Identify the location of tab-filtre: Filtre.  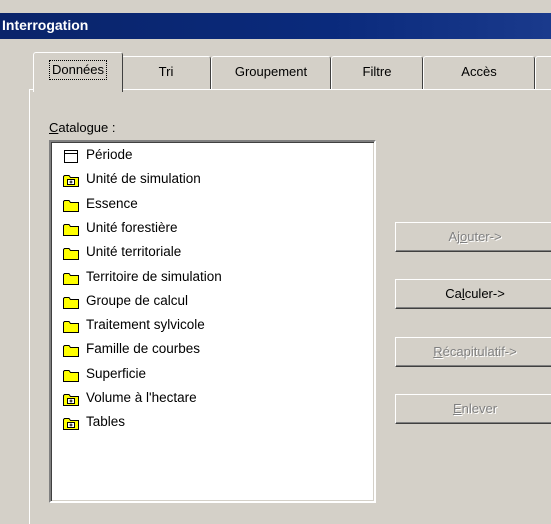
(377, 73).